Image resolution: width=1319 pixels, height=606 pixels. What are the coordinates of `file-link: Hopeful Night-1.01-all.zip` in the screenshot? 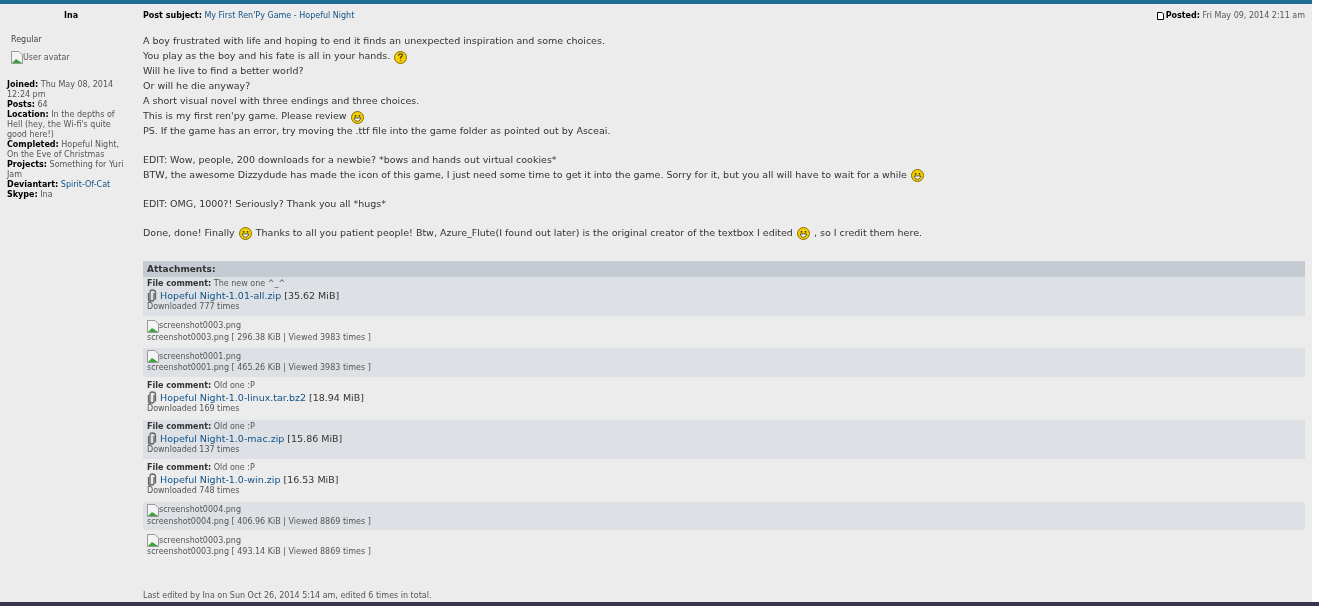 It's located at (221, 295).